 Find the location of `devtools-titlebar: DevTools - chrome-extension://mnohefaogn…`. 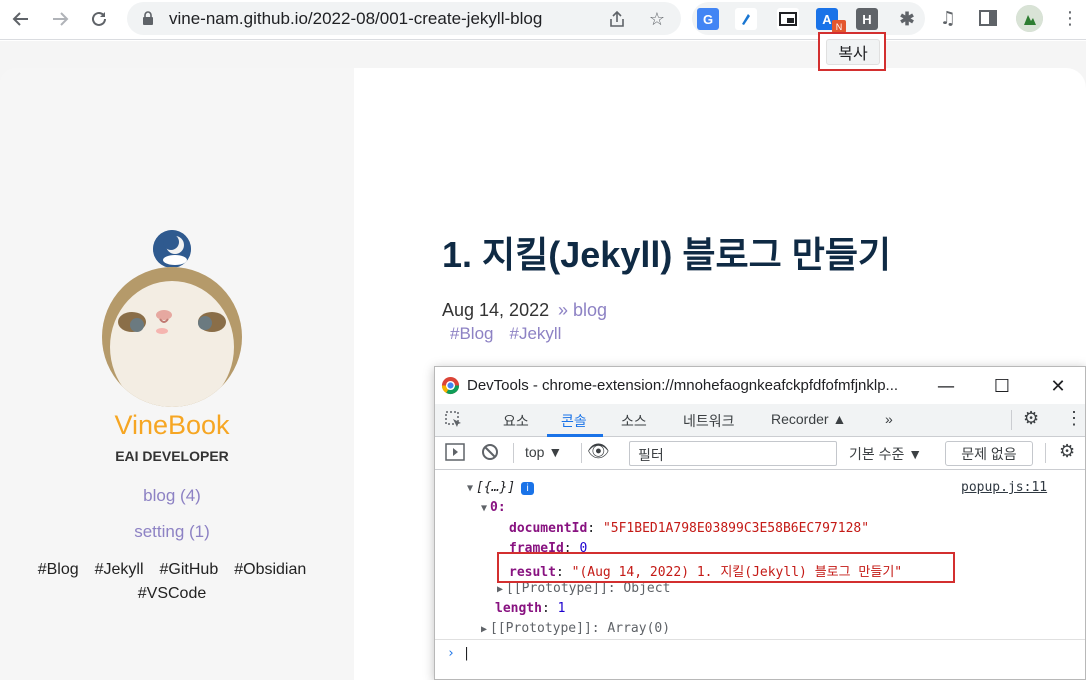

devtools-titlebar: DevTools - chrome-extension://mnohefaogn… is located at coordinates (760, 385).